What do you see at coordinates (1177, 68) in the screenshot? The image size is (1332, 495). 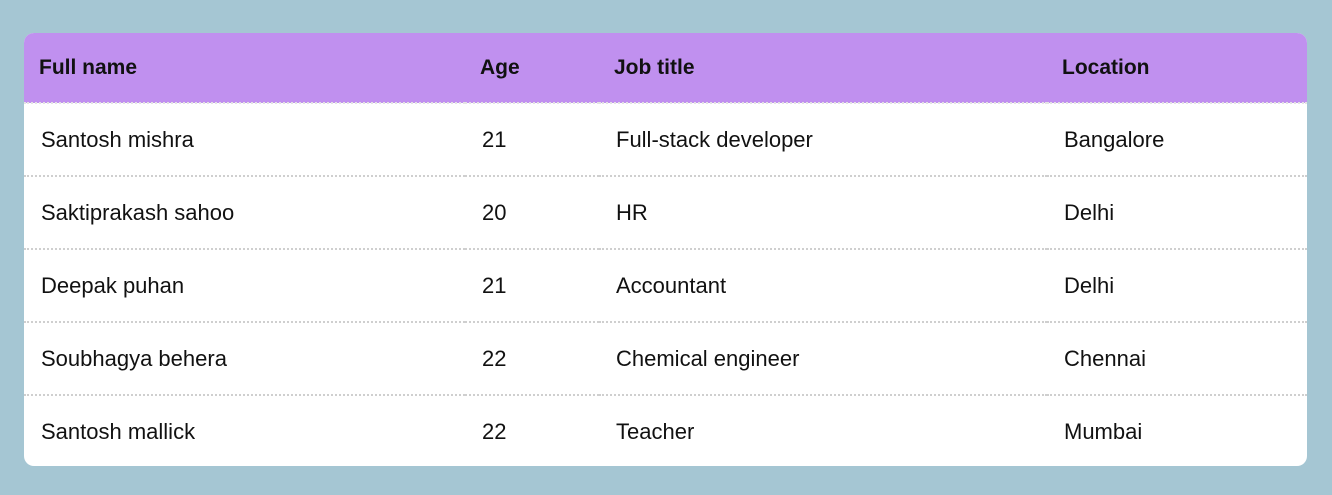 I see `column-header-location: Location` at bounding box center [1177, 68].